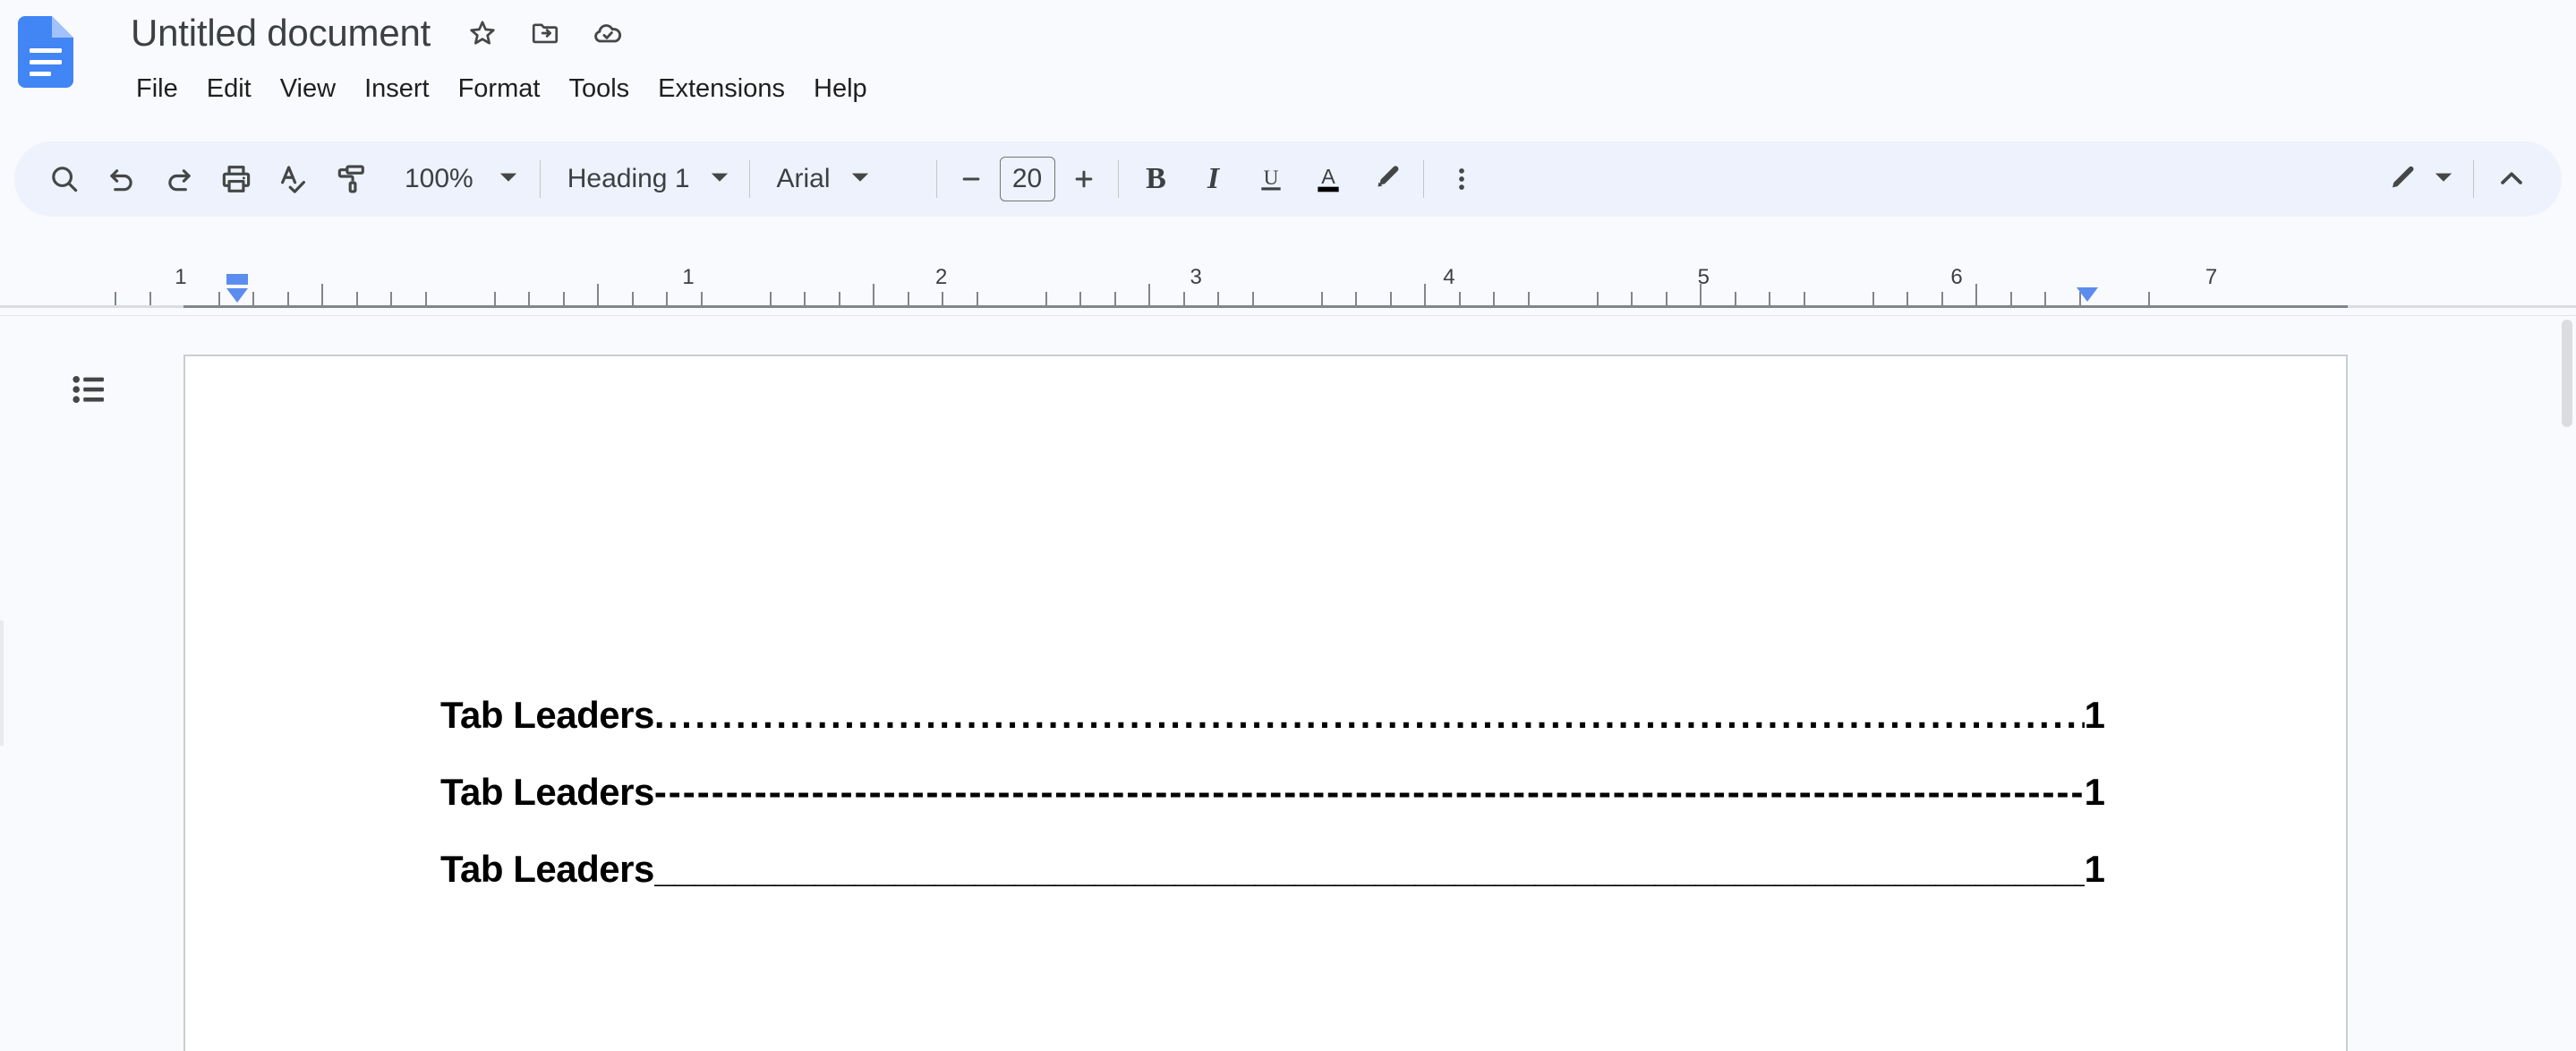 The width and height of the screenshot is (2576, 1051). What do you see at coordinates (628, 178) in the screenshot?
I see `paragraph-style-value: Heading 1` at bounding box center [628, 178].